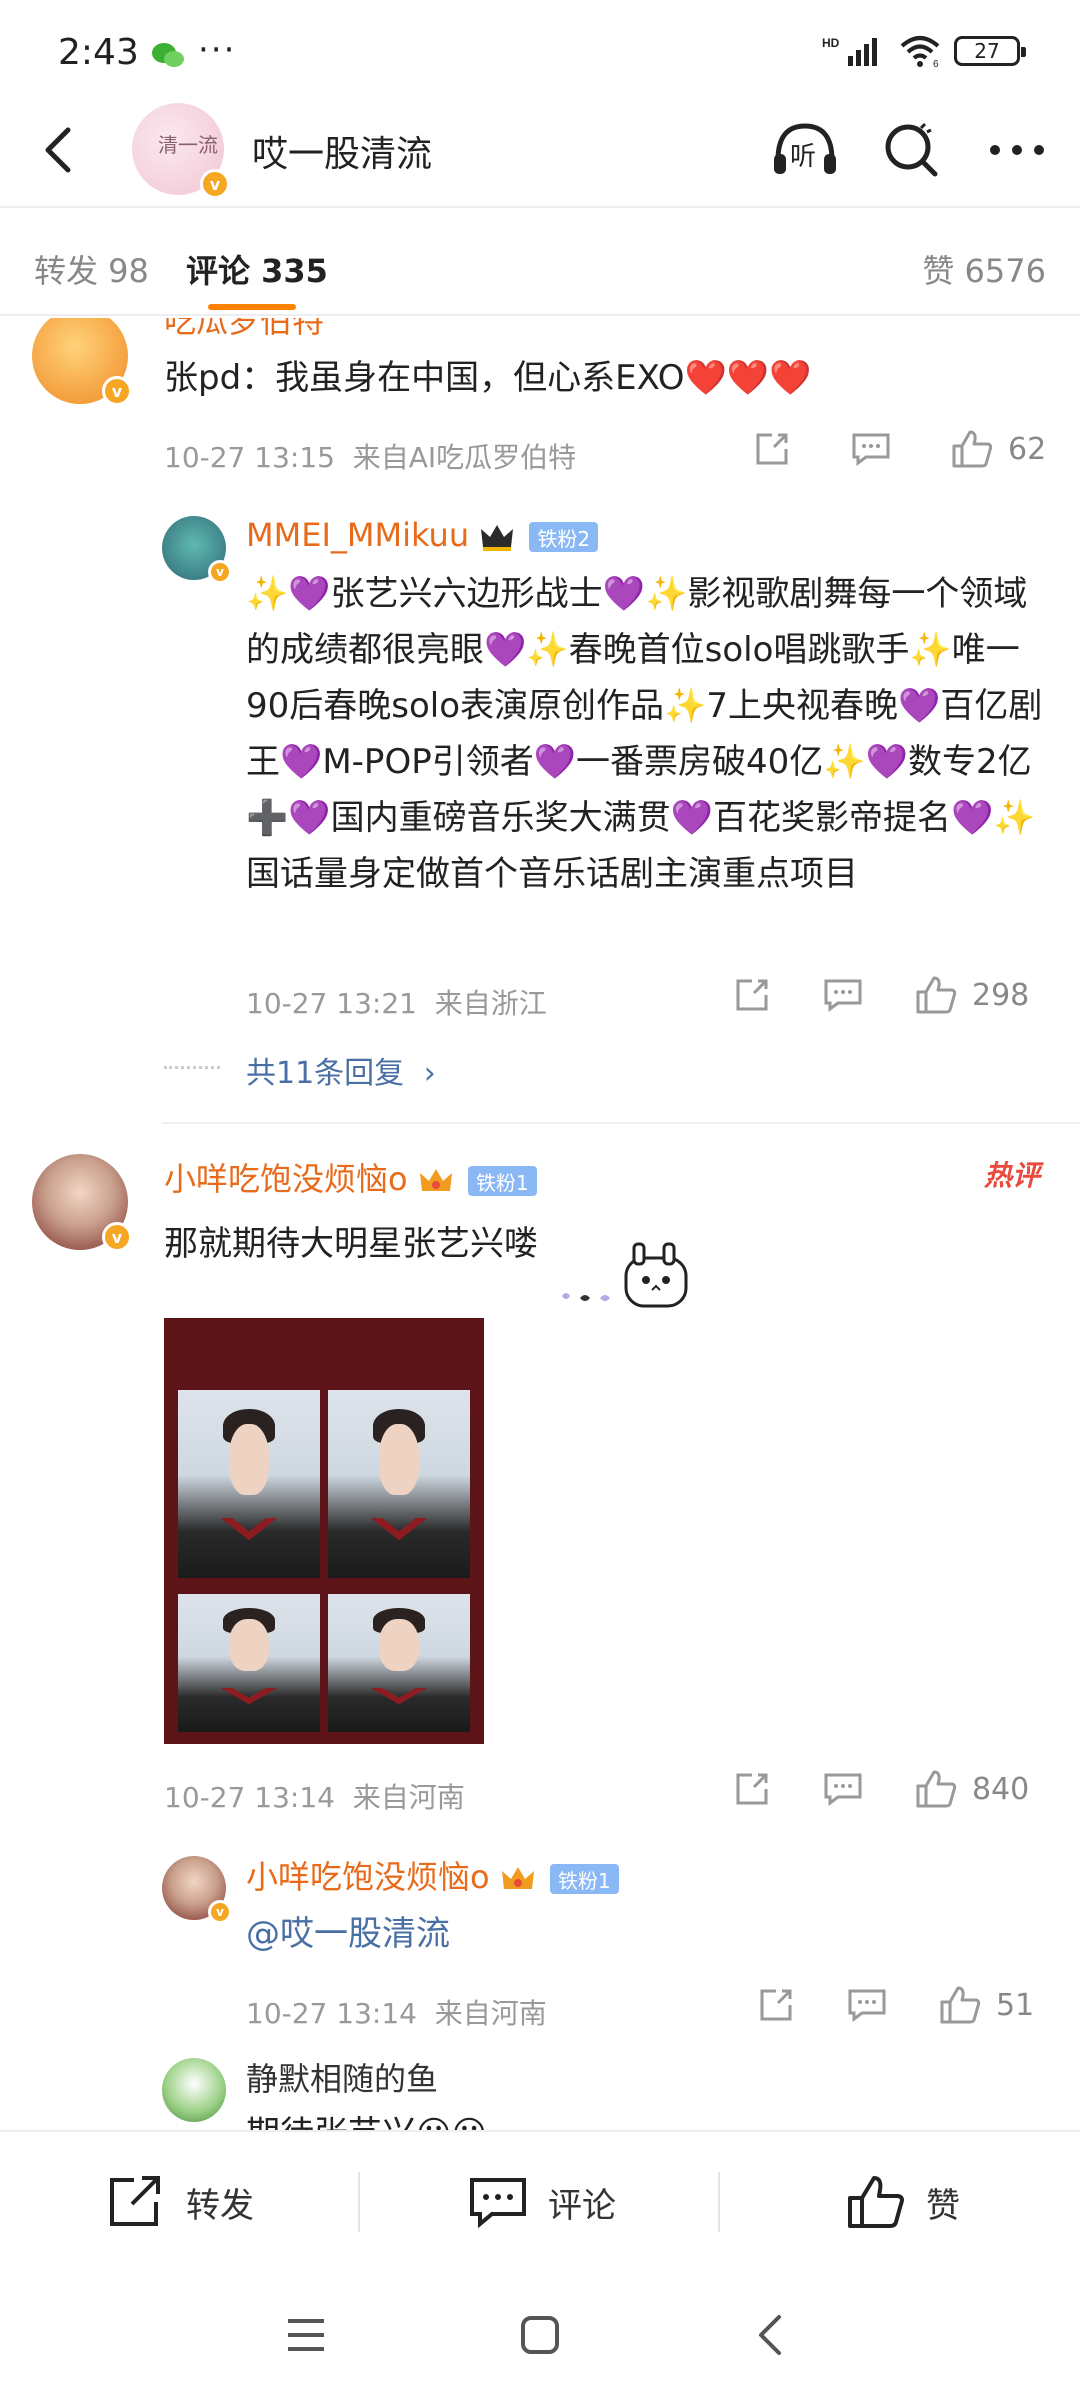 The image size is (1080, 2400). I want to click on comment-username-text: 小咩吃饱没烦恼o, so click(286, 1179).